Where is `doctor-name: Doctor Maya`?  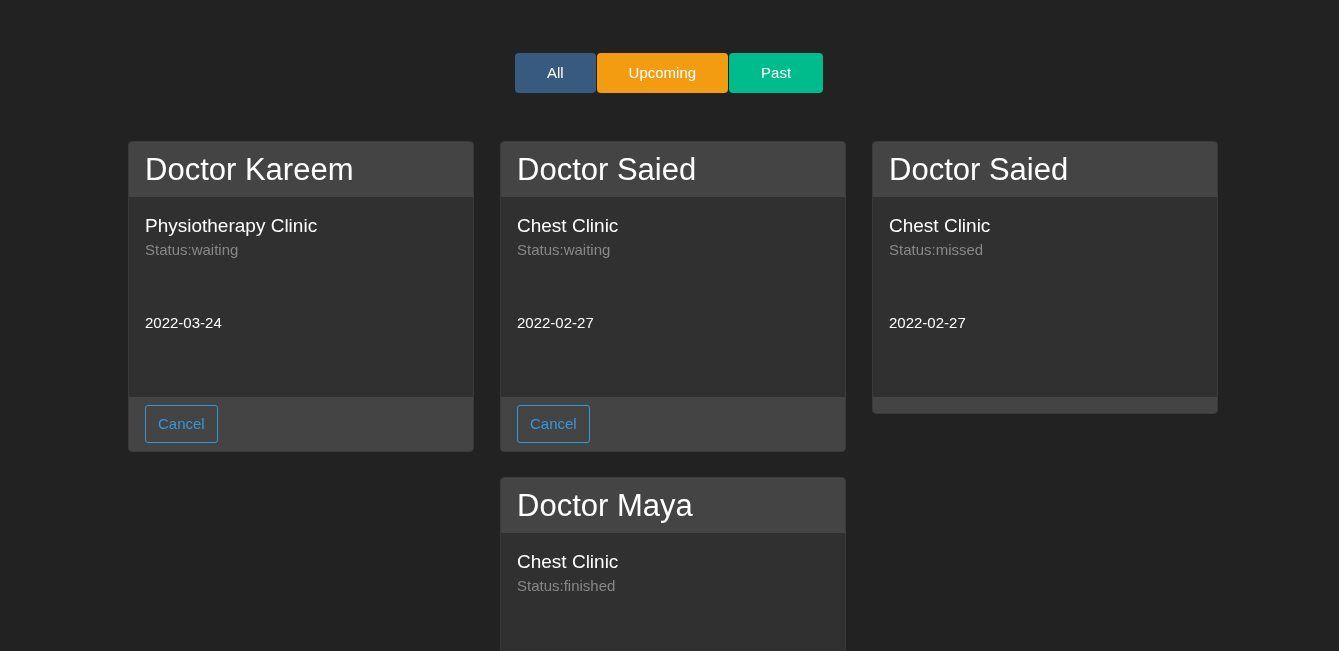
doctor-name: Doctor Maya is located at coordinates (605, 505).